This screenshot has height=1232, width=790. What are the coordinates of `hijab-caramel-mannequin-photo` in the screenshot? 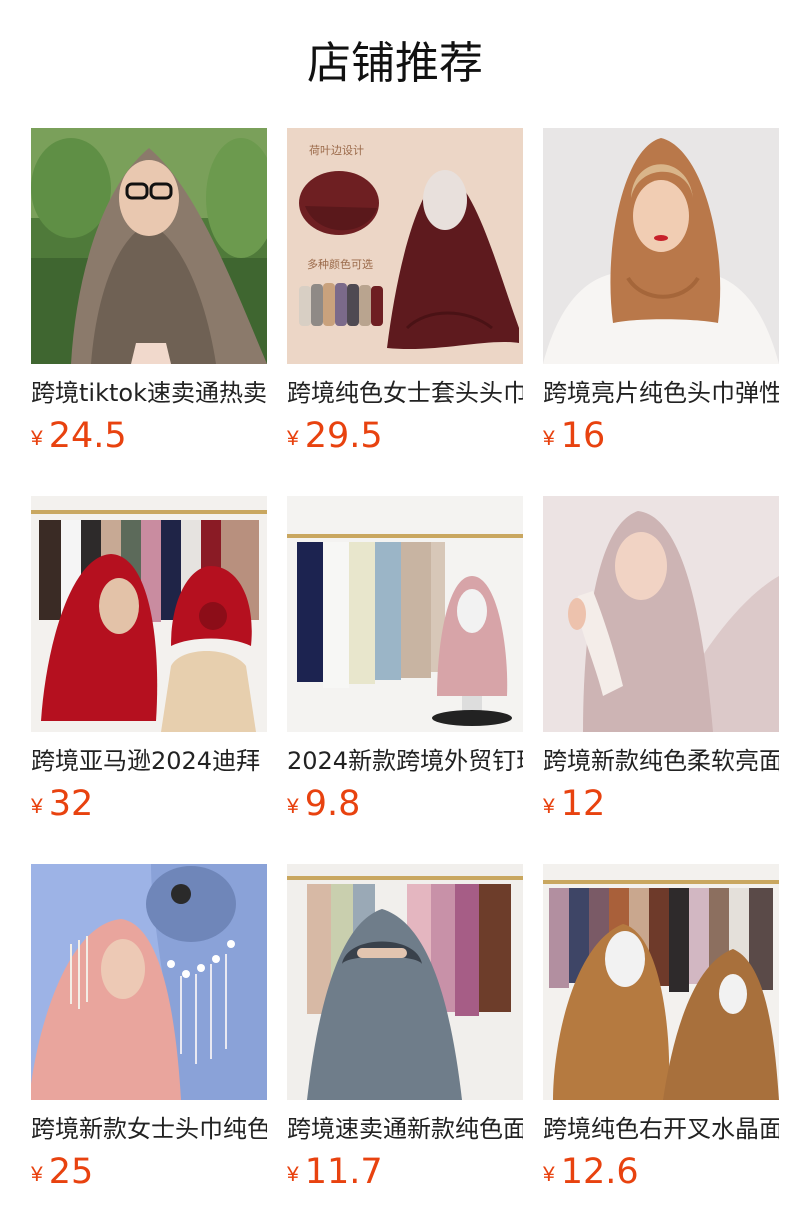 It's located at (661, 982).